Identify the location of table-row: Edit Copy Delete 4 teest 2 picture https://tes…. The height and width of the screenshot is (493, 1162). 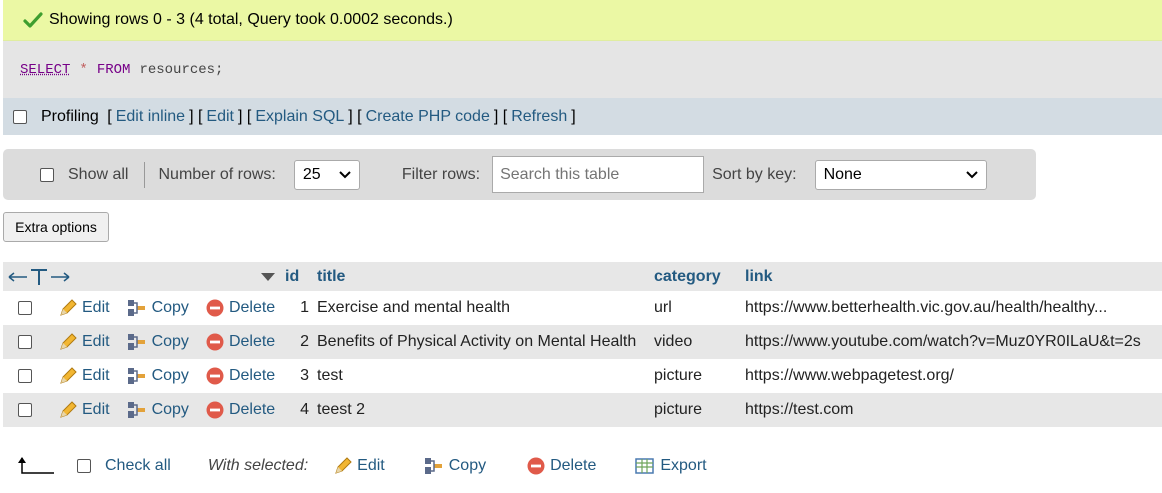
(582, 410).